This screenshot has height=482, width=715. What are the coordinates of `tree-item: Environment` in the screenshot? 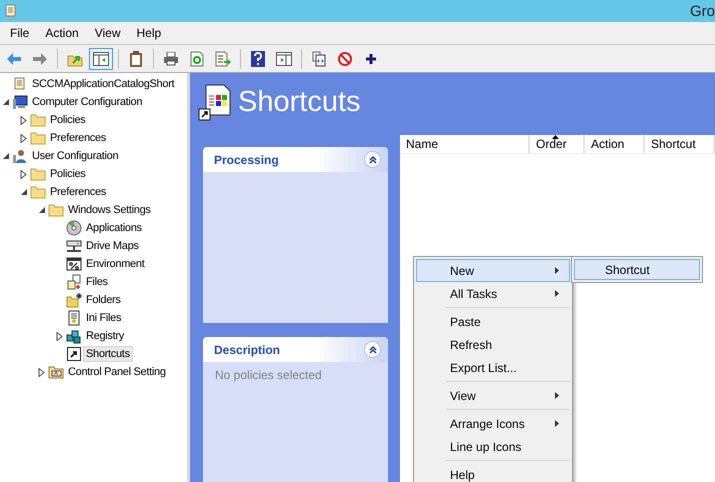 It's located at (115, 264).